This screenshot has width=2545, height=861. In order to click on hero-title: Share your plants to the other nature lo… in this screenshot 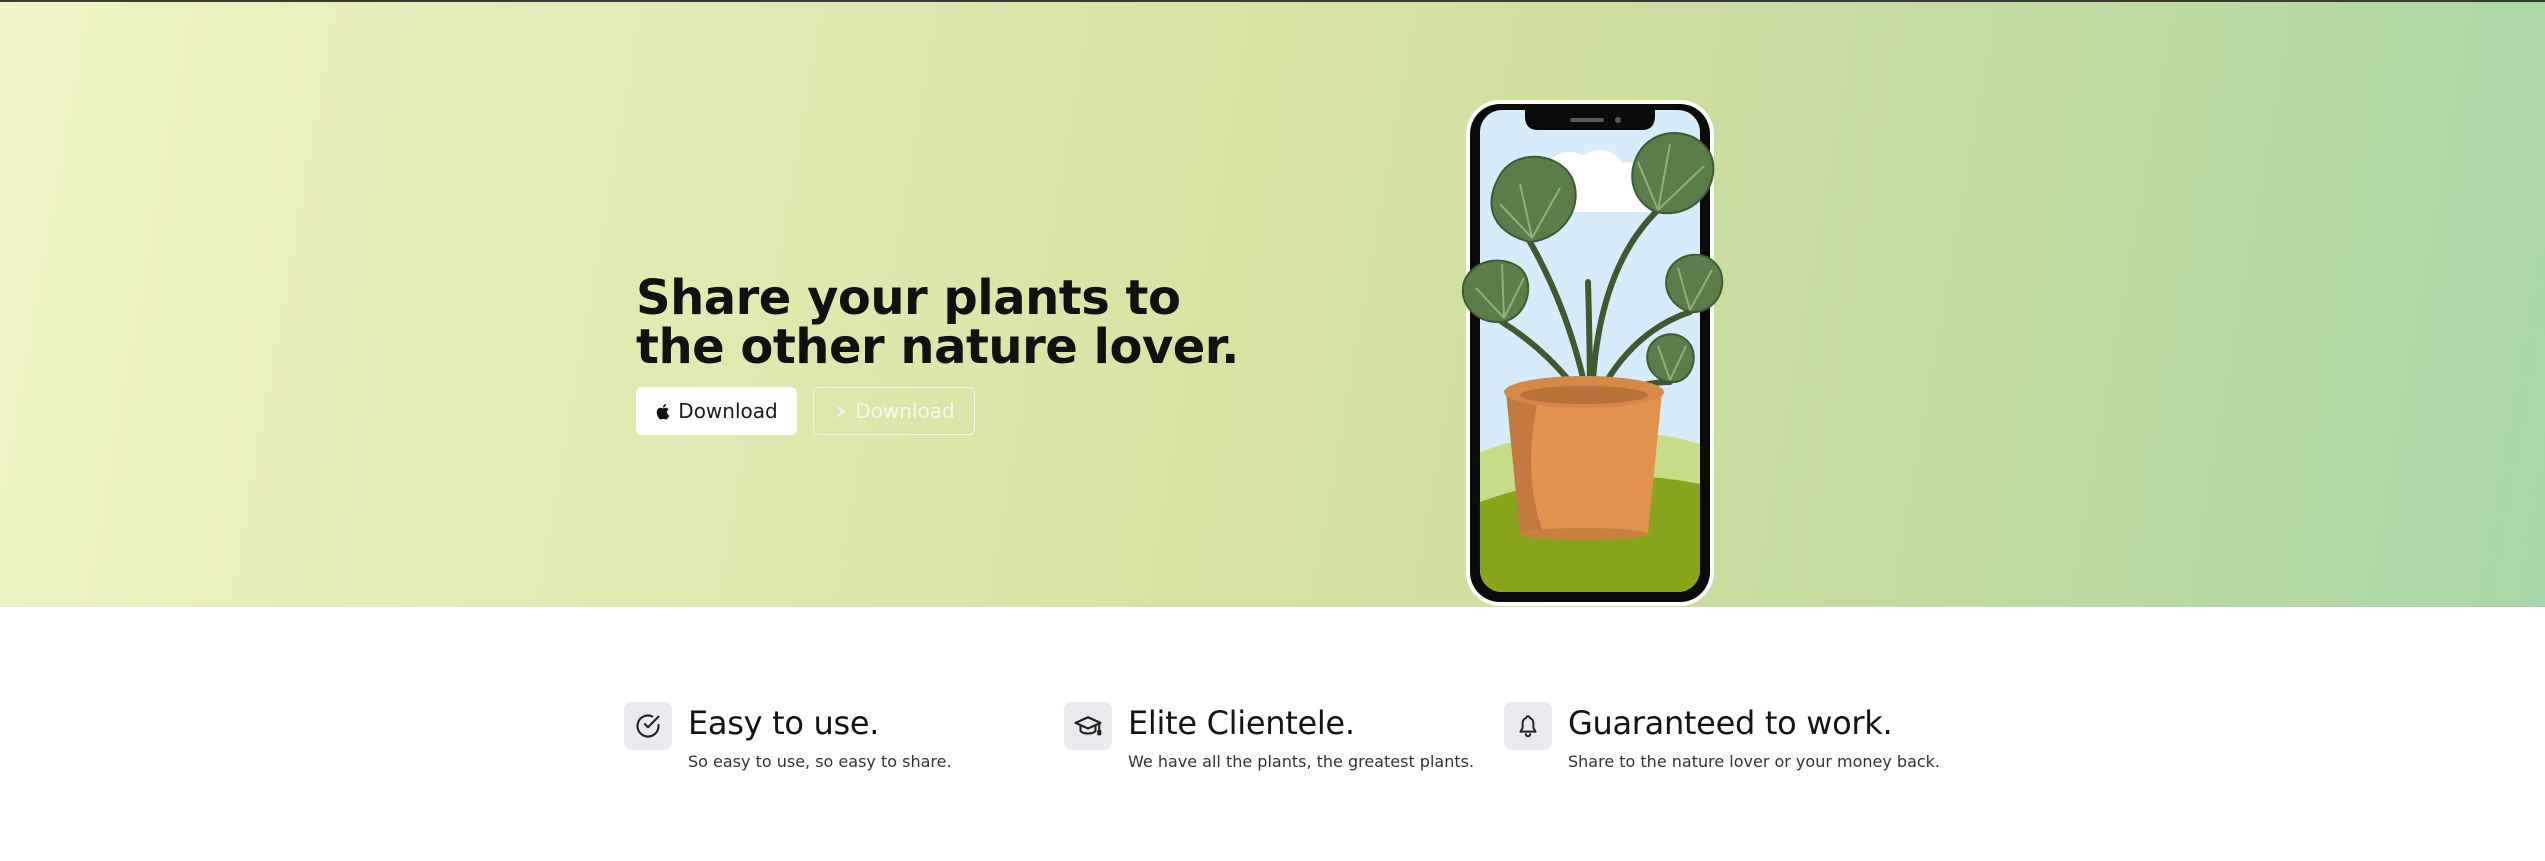, I will do `click(937, 322)`.